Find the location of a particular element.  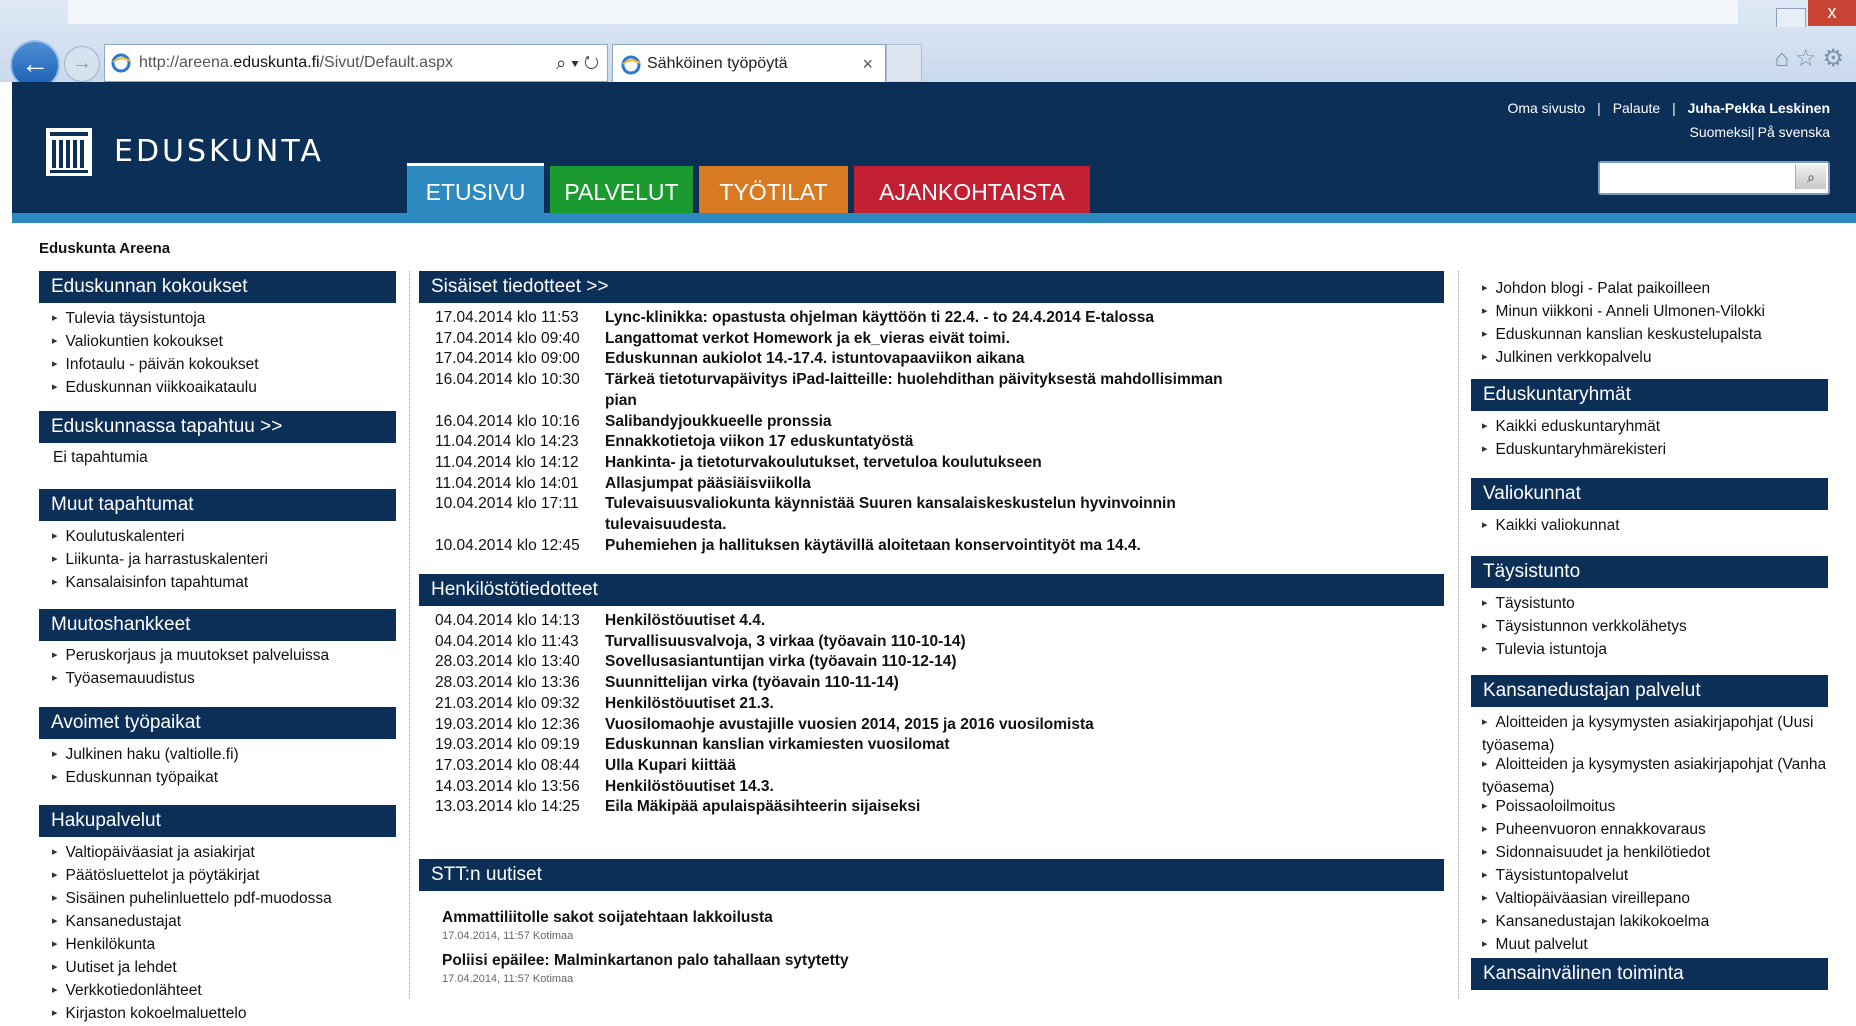

list-item: Sisäinen puhelinluettelo pdf-muodossa is located at coordinates (192, 899).